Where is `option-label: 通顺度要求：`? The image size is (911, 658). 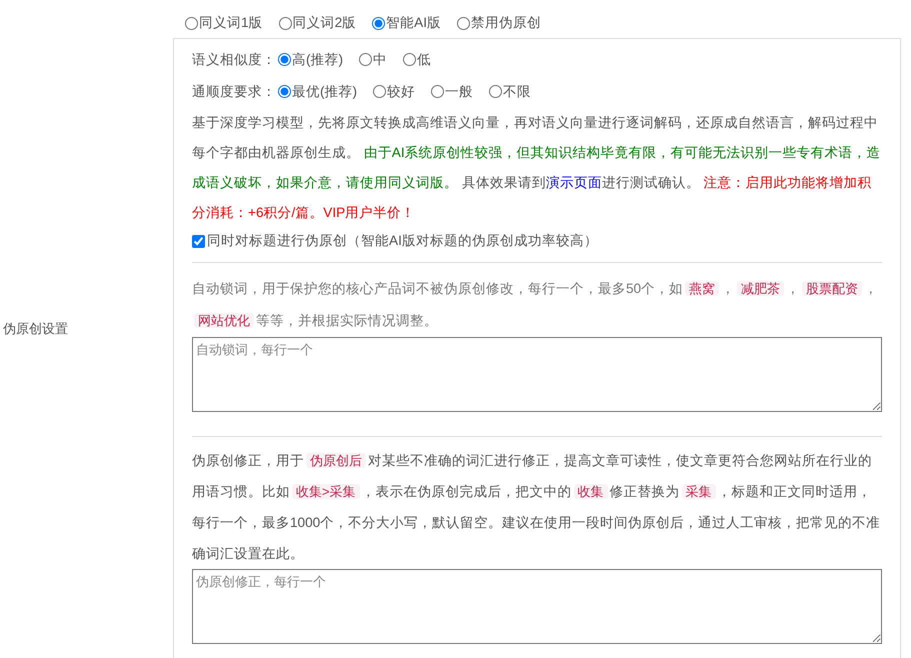 option-label: 通顺度要求： is located at coordinates (234, 91).